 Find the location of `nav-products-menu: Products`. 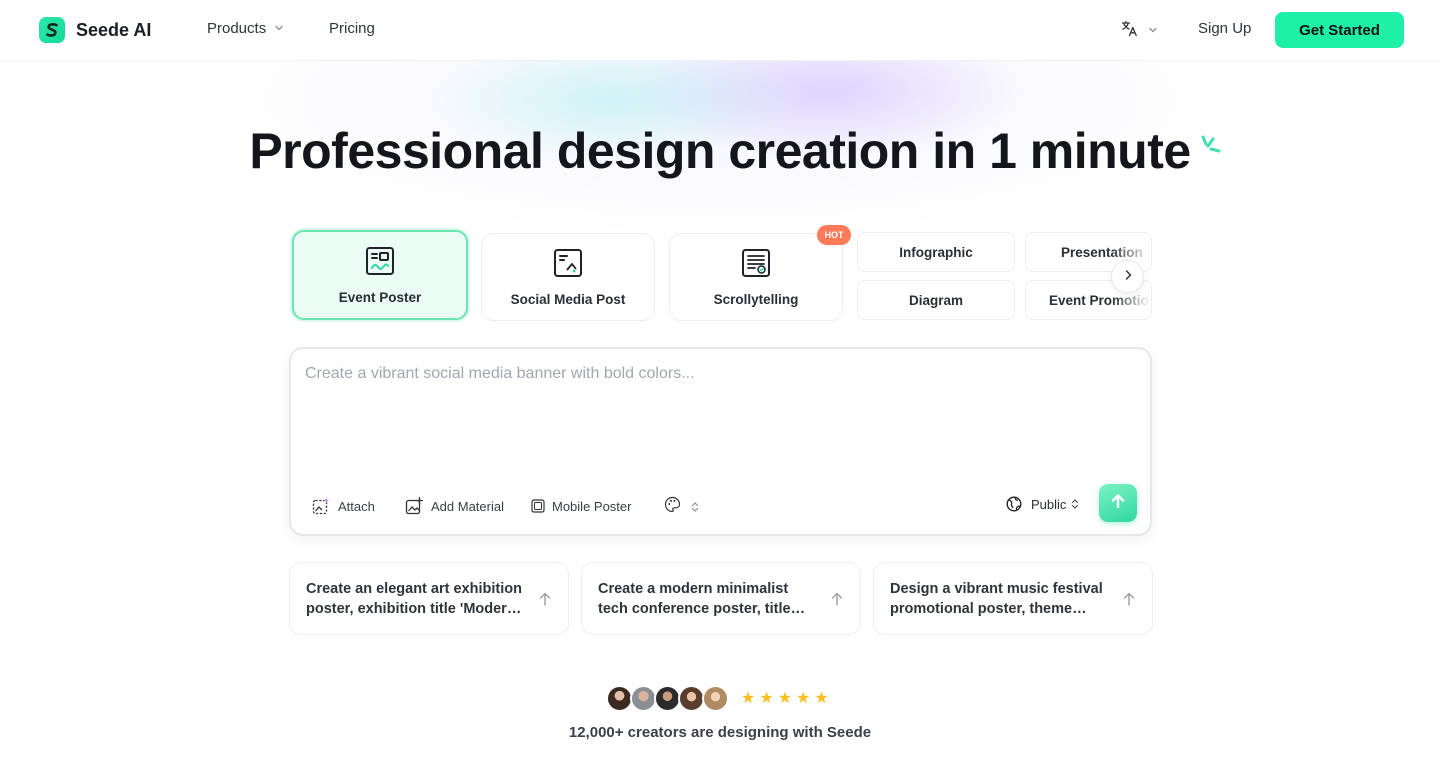

nav-products-menu: Products is located at coordinates (245, 28).